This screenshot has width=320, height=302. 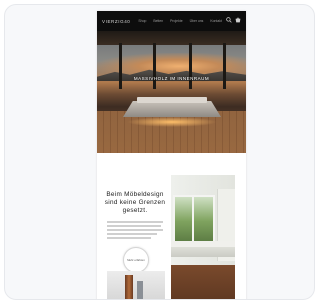 What do you see at coordinates (203, 252) in the screenshot?
I see `photo-window-bench` at bounding box center [203, 252].